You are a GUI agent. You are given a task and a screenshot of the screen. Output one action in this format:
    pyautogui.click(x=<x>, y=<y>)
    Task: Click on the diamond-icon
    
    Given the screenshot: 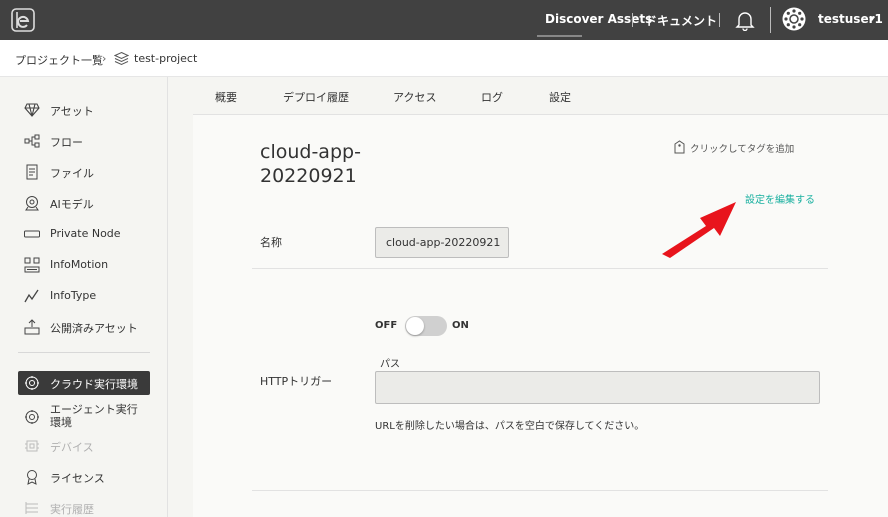 What is the action you would take?
    pyautogui.click(x=32, y=110)
    